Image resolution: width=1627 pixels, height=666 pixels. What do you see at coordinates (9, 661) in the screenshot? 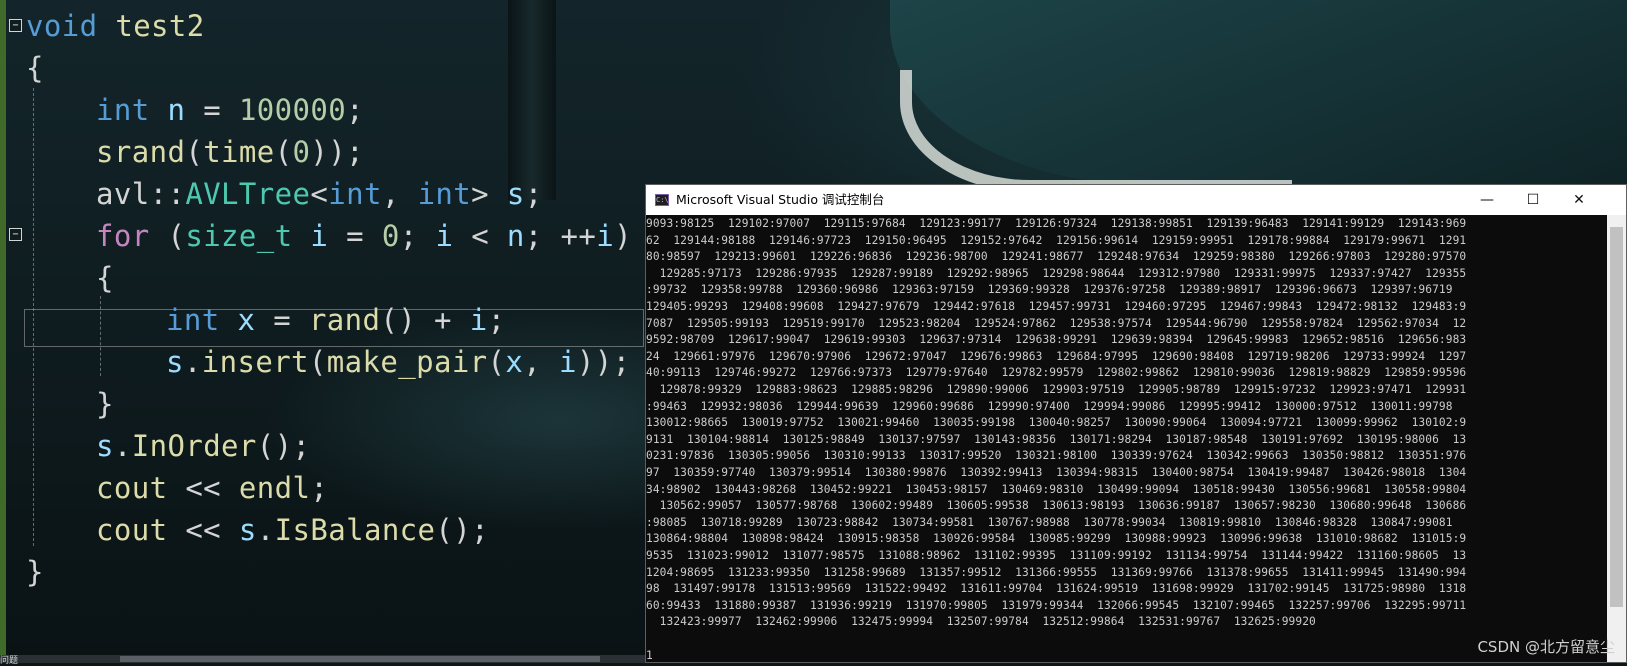
I see `status-label: 问题` at bounding box center [9, 661].